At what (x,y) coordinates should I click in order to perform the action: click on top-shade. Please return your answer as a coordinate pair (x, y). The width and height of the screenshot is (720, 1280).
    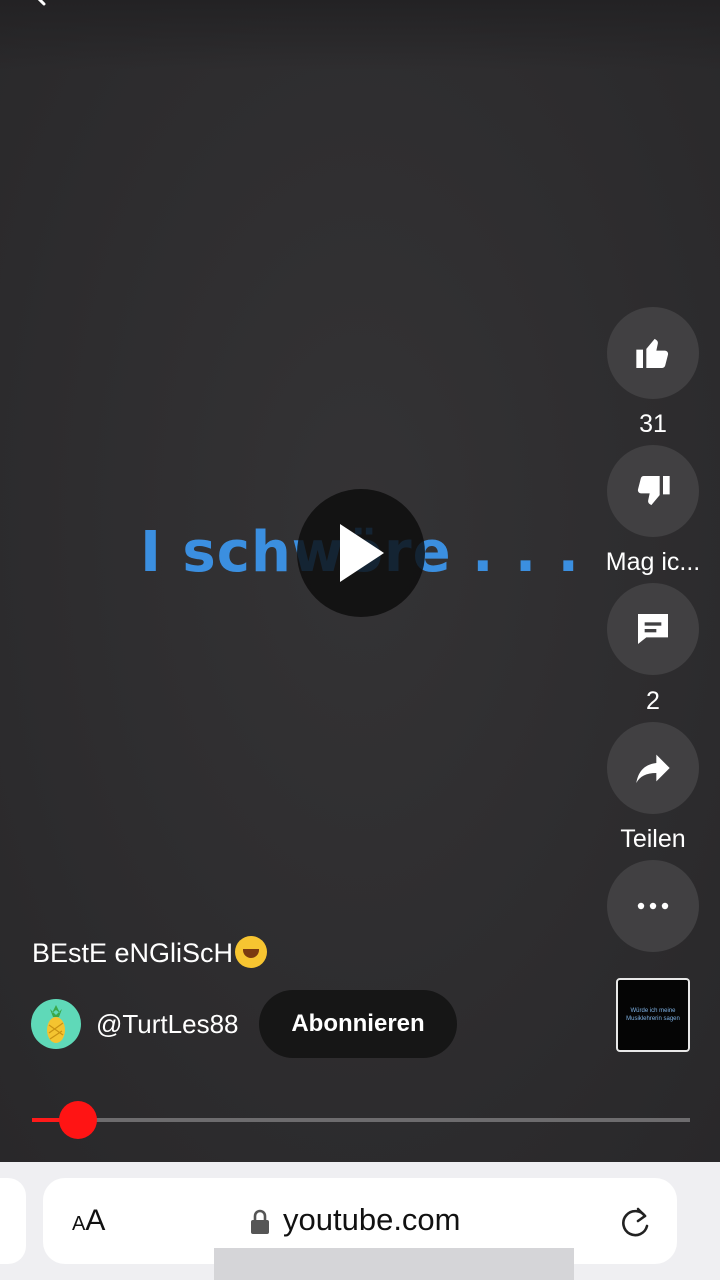
    Looking at the image, I should click on (360, 35).